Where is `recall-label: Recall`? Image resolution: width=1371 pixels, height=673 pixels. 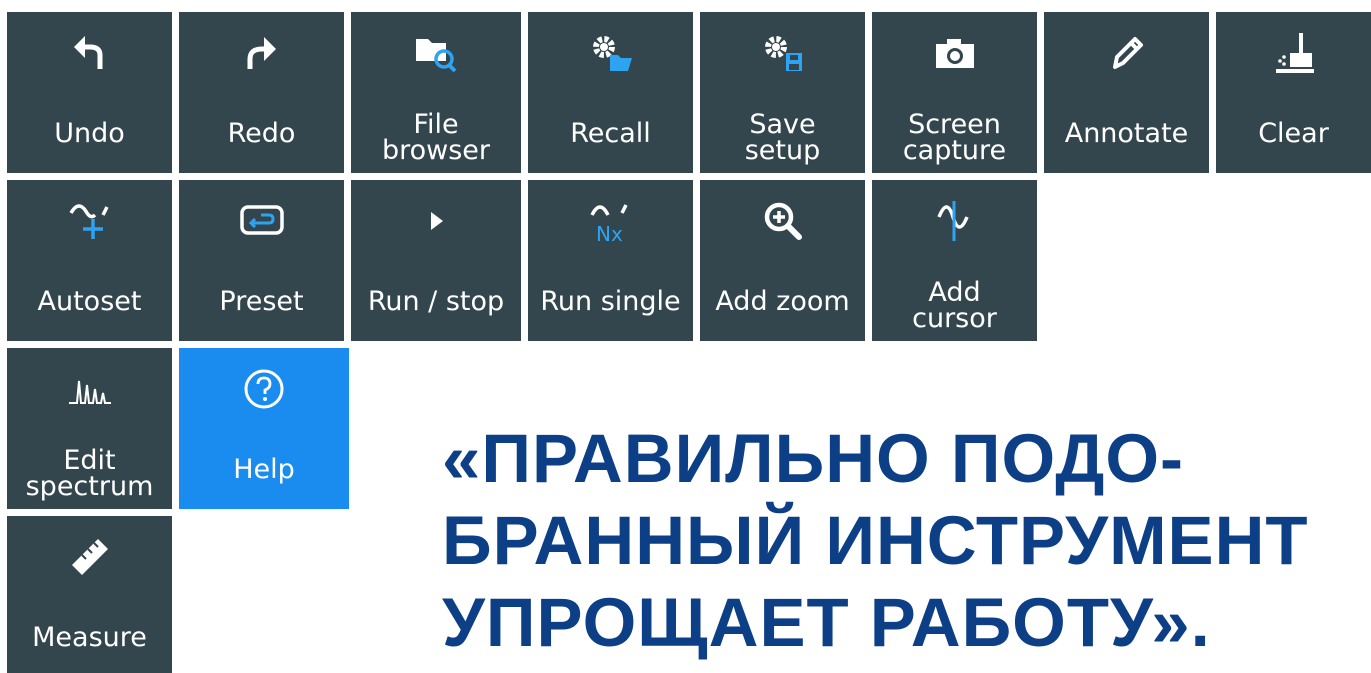
recall-label: Recall is located at coordinates (610, 133).